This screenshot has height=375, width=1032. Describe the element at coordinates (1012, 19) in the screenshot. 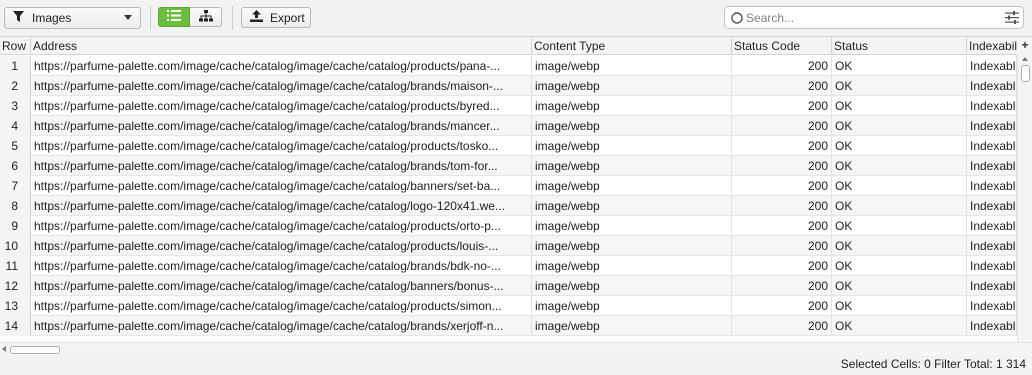

I see `search-settings-icon` at that location.